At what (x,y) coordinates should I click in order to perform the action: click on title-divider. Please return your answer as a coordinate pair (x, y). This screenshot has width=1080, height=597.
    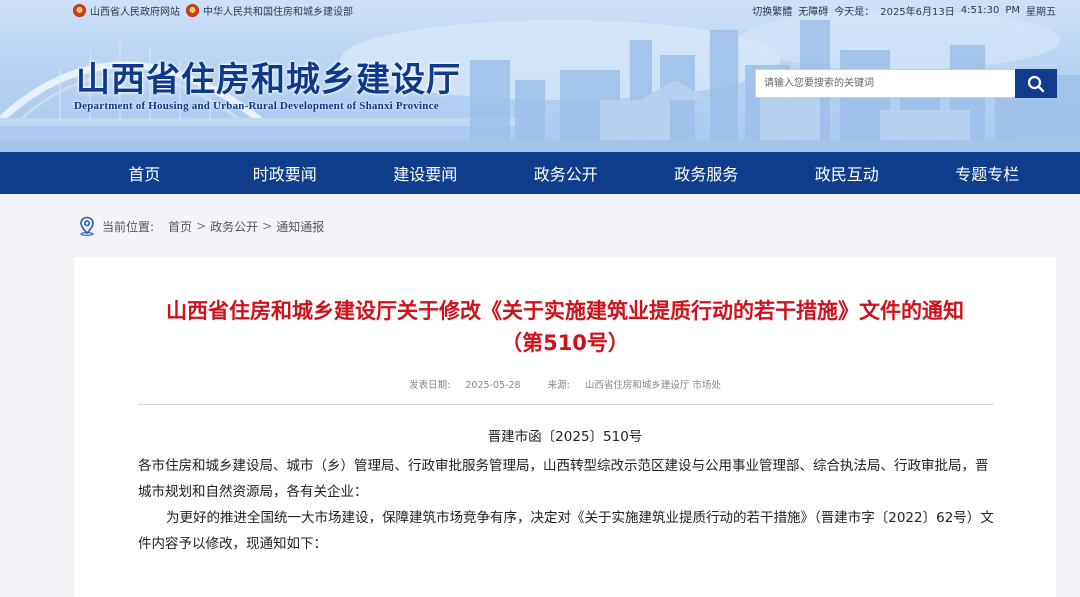
    Looking at the image, I should click on (566, 404).